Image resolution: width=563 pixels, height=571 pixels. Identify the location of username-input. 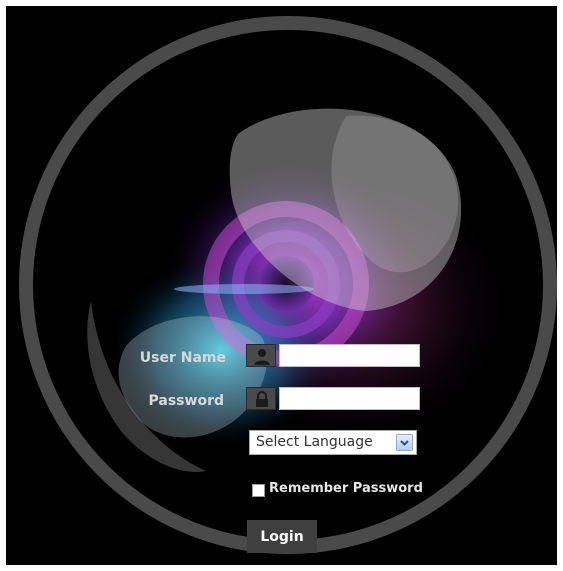
(349, 355).